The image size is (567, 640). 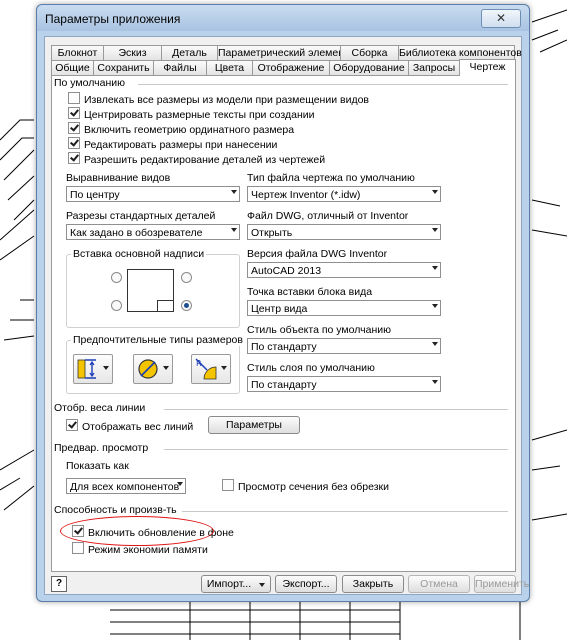 What do you see at coordinates (181, 145) in the screenshot?
I see `checkbox-label: Редактировать размеры при нанесении` at bounding box center [181, 145].